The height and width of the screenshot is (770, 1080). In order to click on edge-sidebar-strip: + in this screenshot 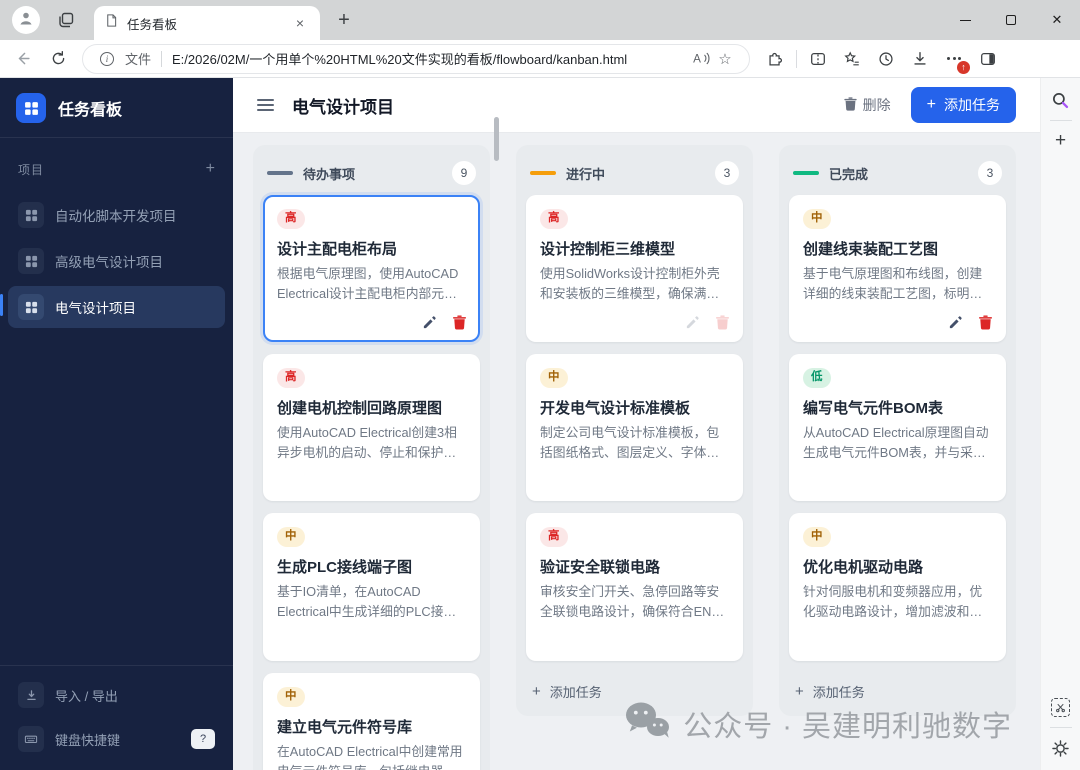, I will do `click(1060, 424)`.